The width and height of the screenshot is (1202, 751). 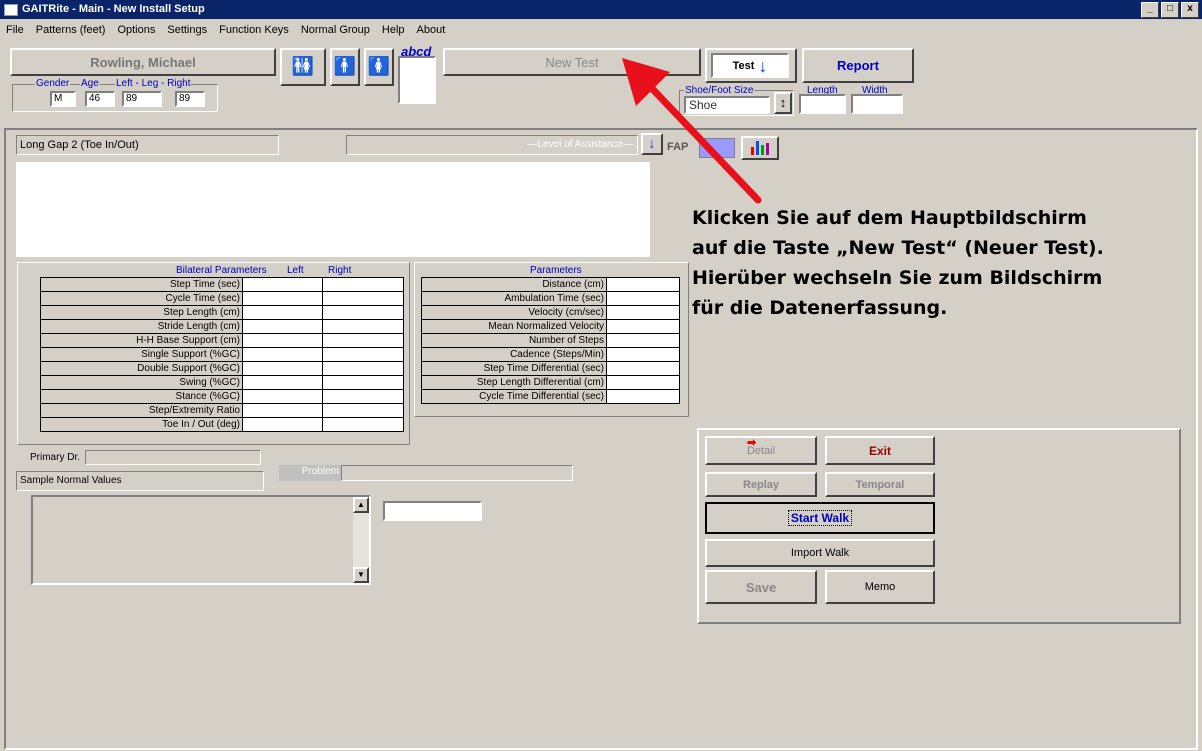 I want to click on left-leg-field: 89, so click(x=142, y=99).